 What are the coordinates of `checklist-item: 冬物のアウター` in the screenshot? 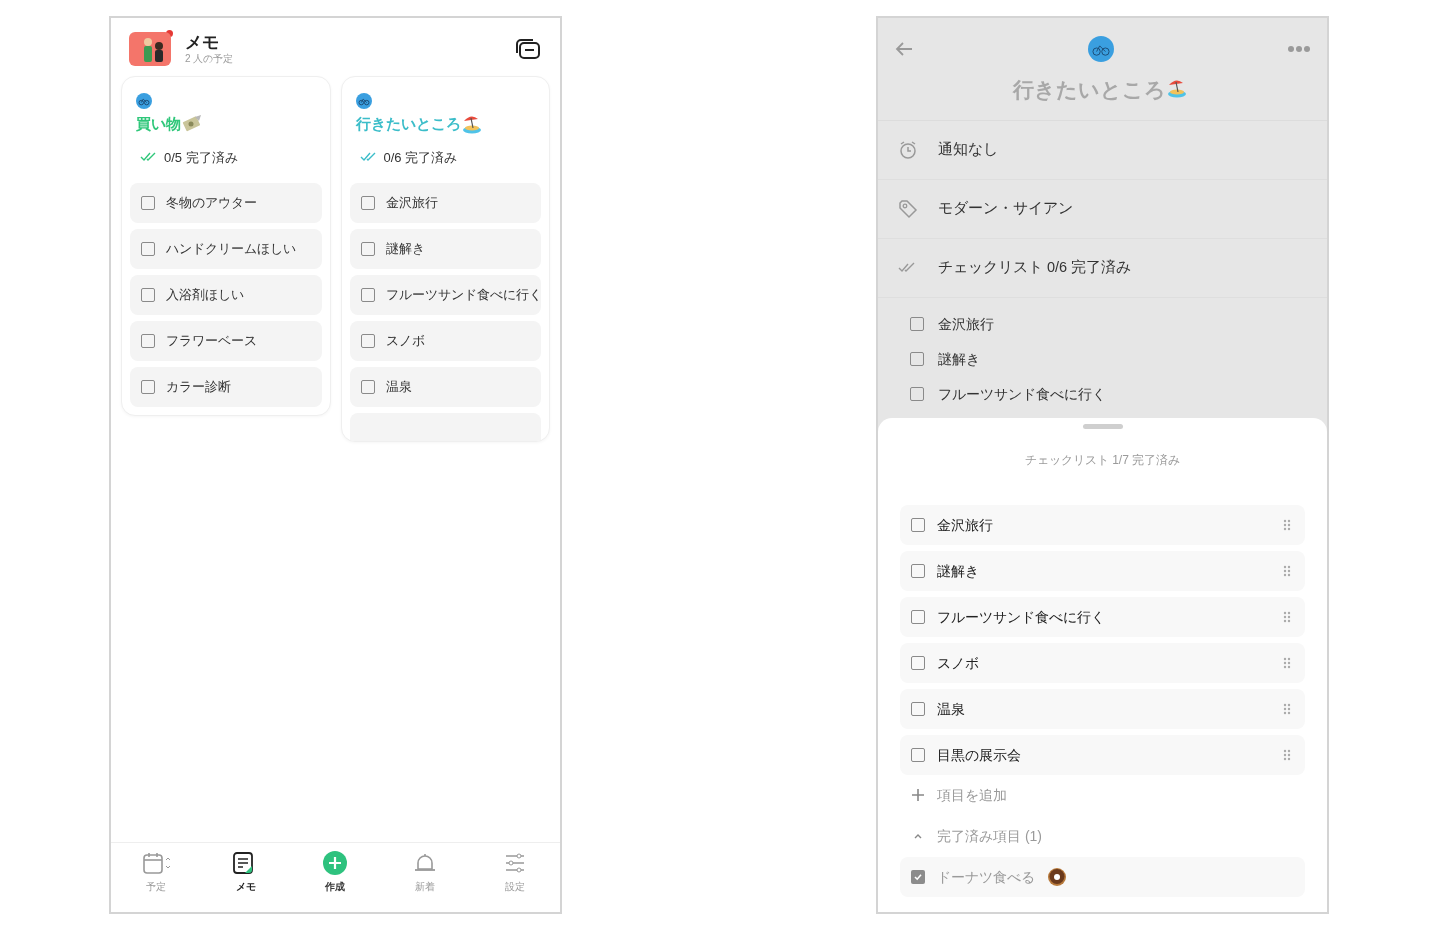 It's located at (226, 203).